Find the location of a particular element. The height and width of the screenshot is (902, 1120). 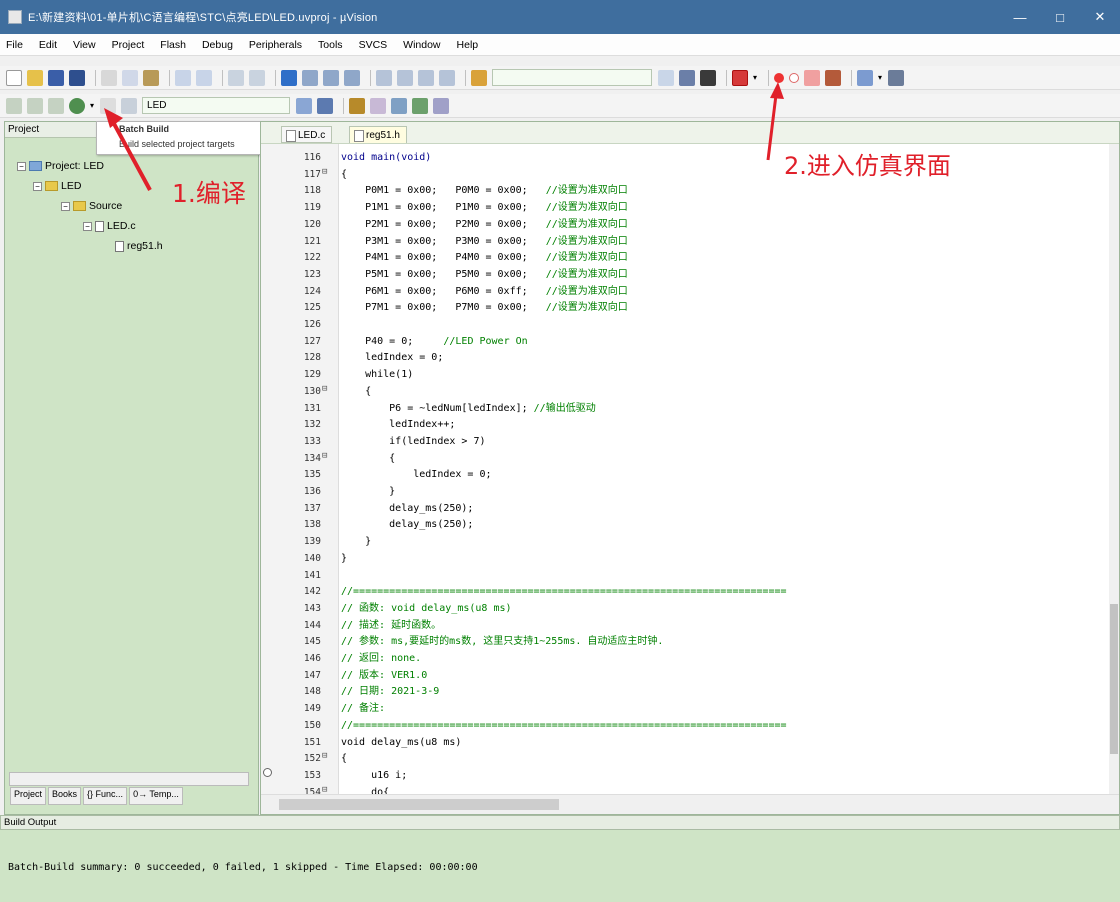

rebuild-icon is located at coordinates (56, 105).